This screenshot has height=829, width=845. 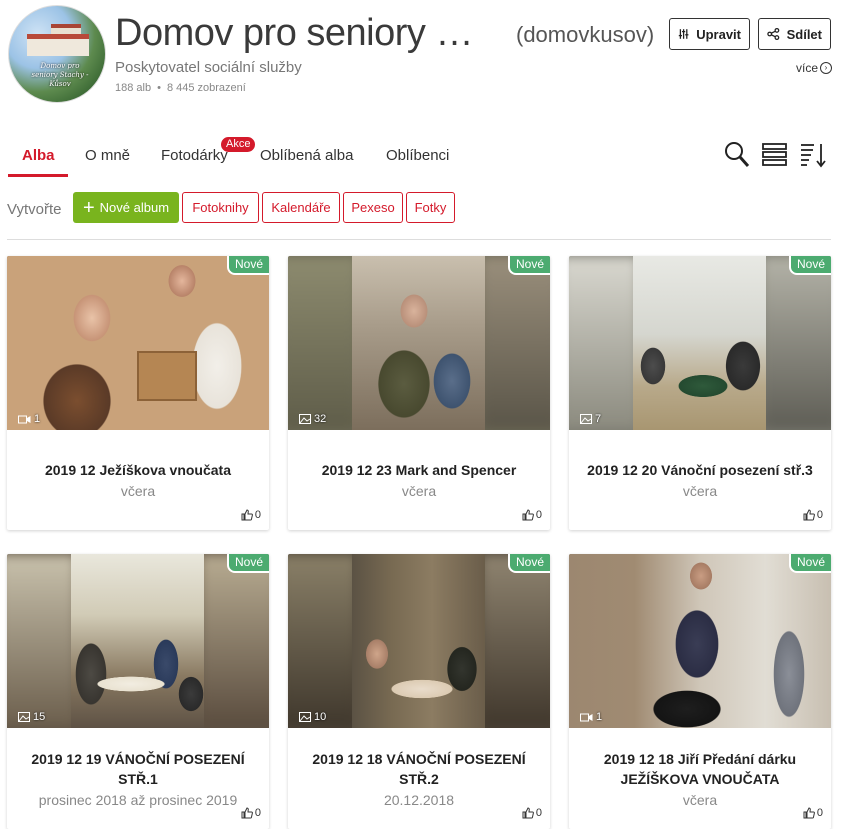 What do you see at coordinates (312, 419) in the screenshot?
I see `media-count: 32` at bounding box center [312, 419].